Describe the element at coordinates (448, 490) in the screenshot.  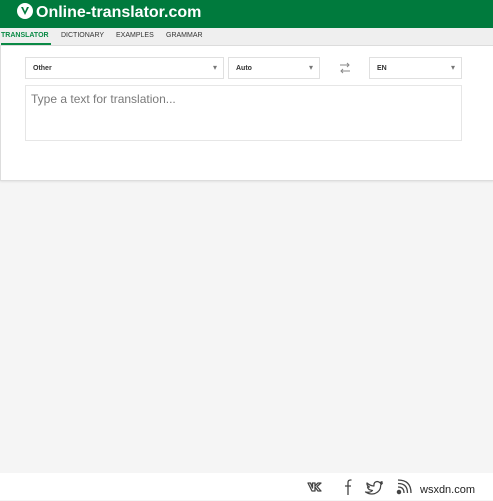
I see `watermark-text: wsxdn.com` at that location.